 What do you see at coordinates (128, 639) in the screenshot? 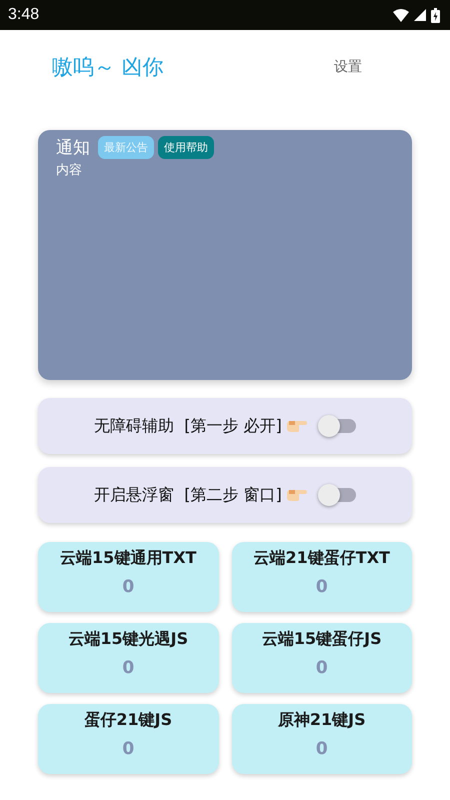
I see `script-name: 云端15键光遇JS` at bounding box center [128, 639].